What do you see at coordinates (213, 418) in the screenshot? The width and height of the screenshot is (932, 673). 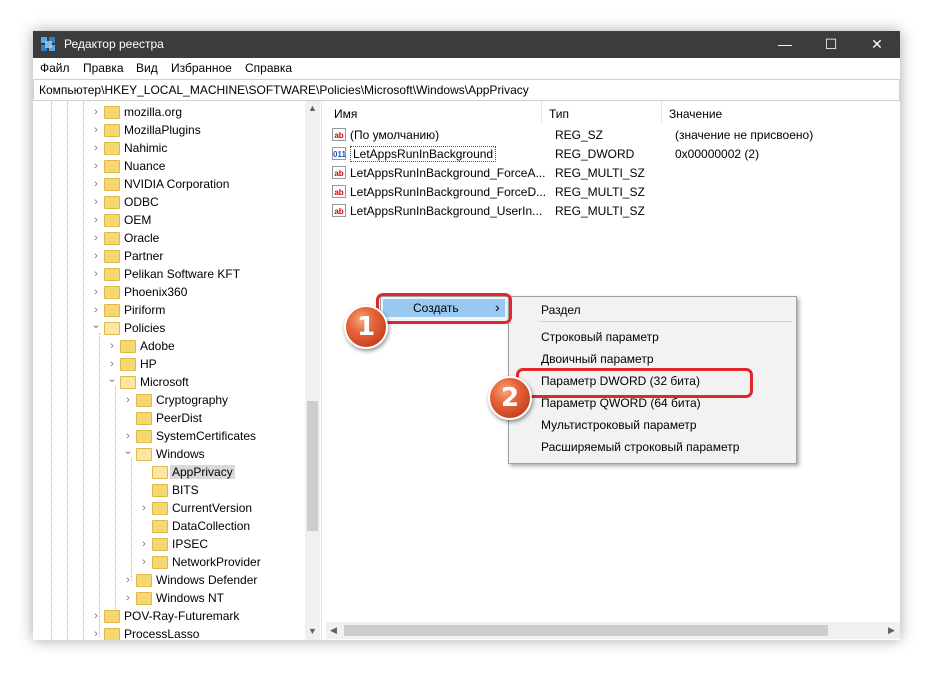 I see `tree-item: PeerDist` at bounding box center [213, 418].